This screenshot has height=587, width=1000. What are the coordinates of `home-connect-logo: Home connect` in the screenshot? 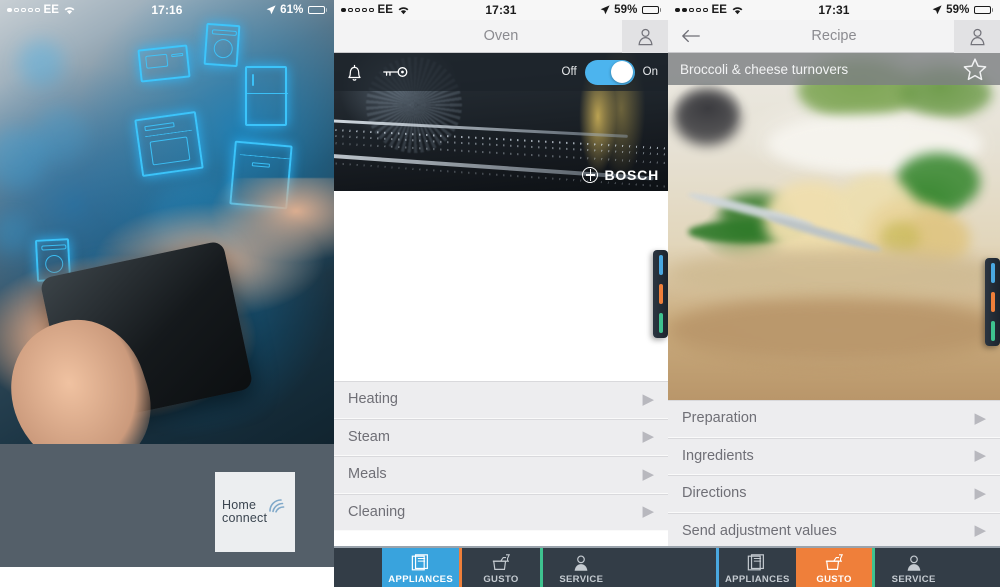 It's located at (255, 512).